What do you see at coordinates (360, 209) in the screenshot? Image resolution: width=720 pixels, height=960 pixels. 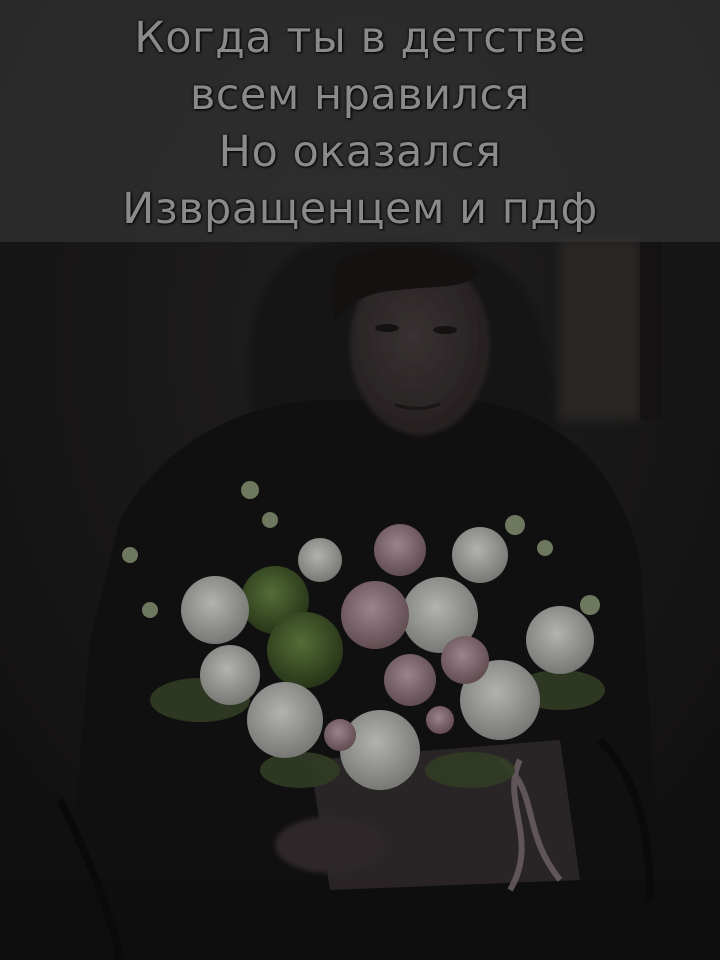 I see `caption-line: Извращенцем и пдф` at bounding box center [360, 209].